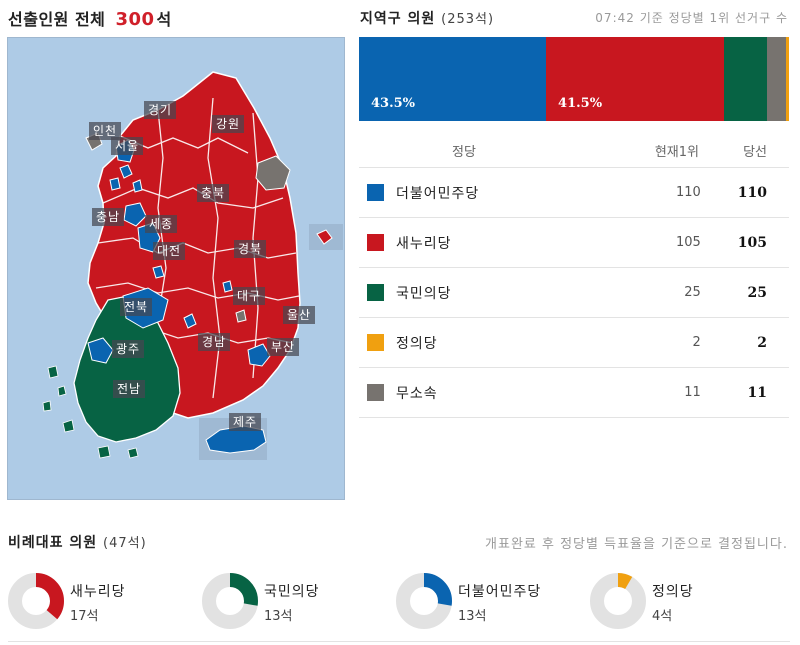 The height and width of the screenshot is (645, 800). Describe the element at coordinates (424, 243) in the screenshot. I see `party-name: 새누리당` at that location.